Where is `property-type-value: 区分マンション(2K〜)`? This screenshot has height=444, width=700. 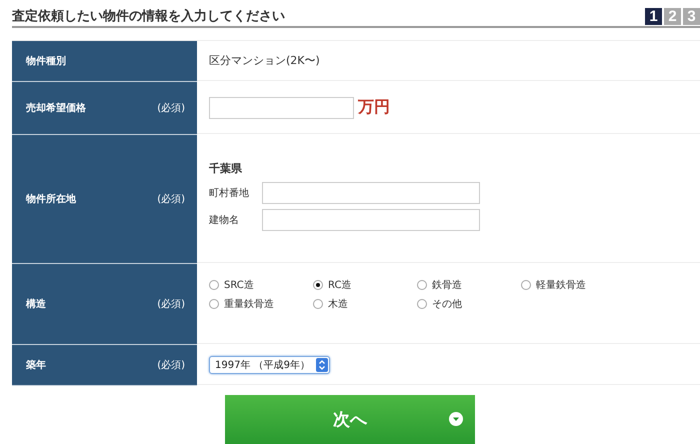 property-type-value: 区分マンション(2K〜) is located at coordinates (265, 60).